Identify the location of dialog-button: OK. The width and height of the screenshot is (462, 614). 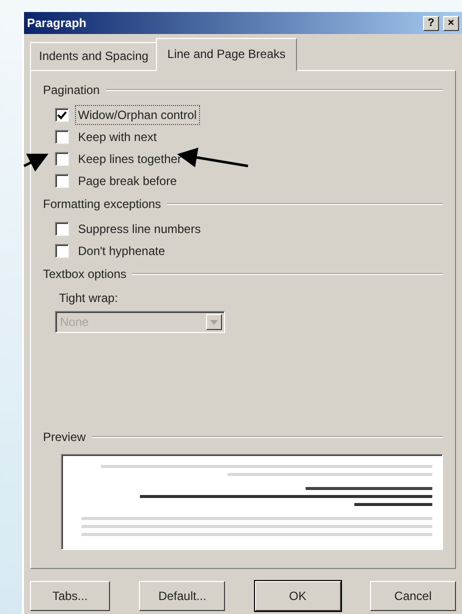
(297, 596).